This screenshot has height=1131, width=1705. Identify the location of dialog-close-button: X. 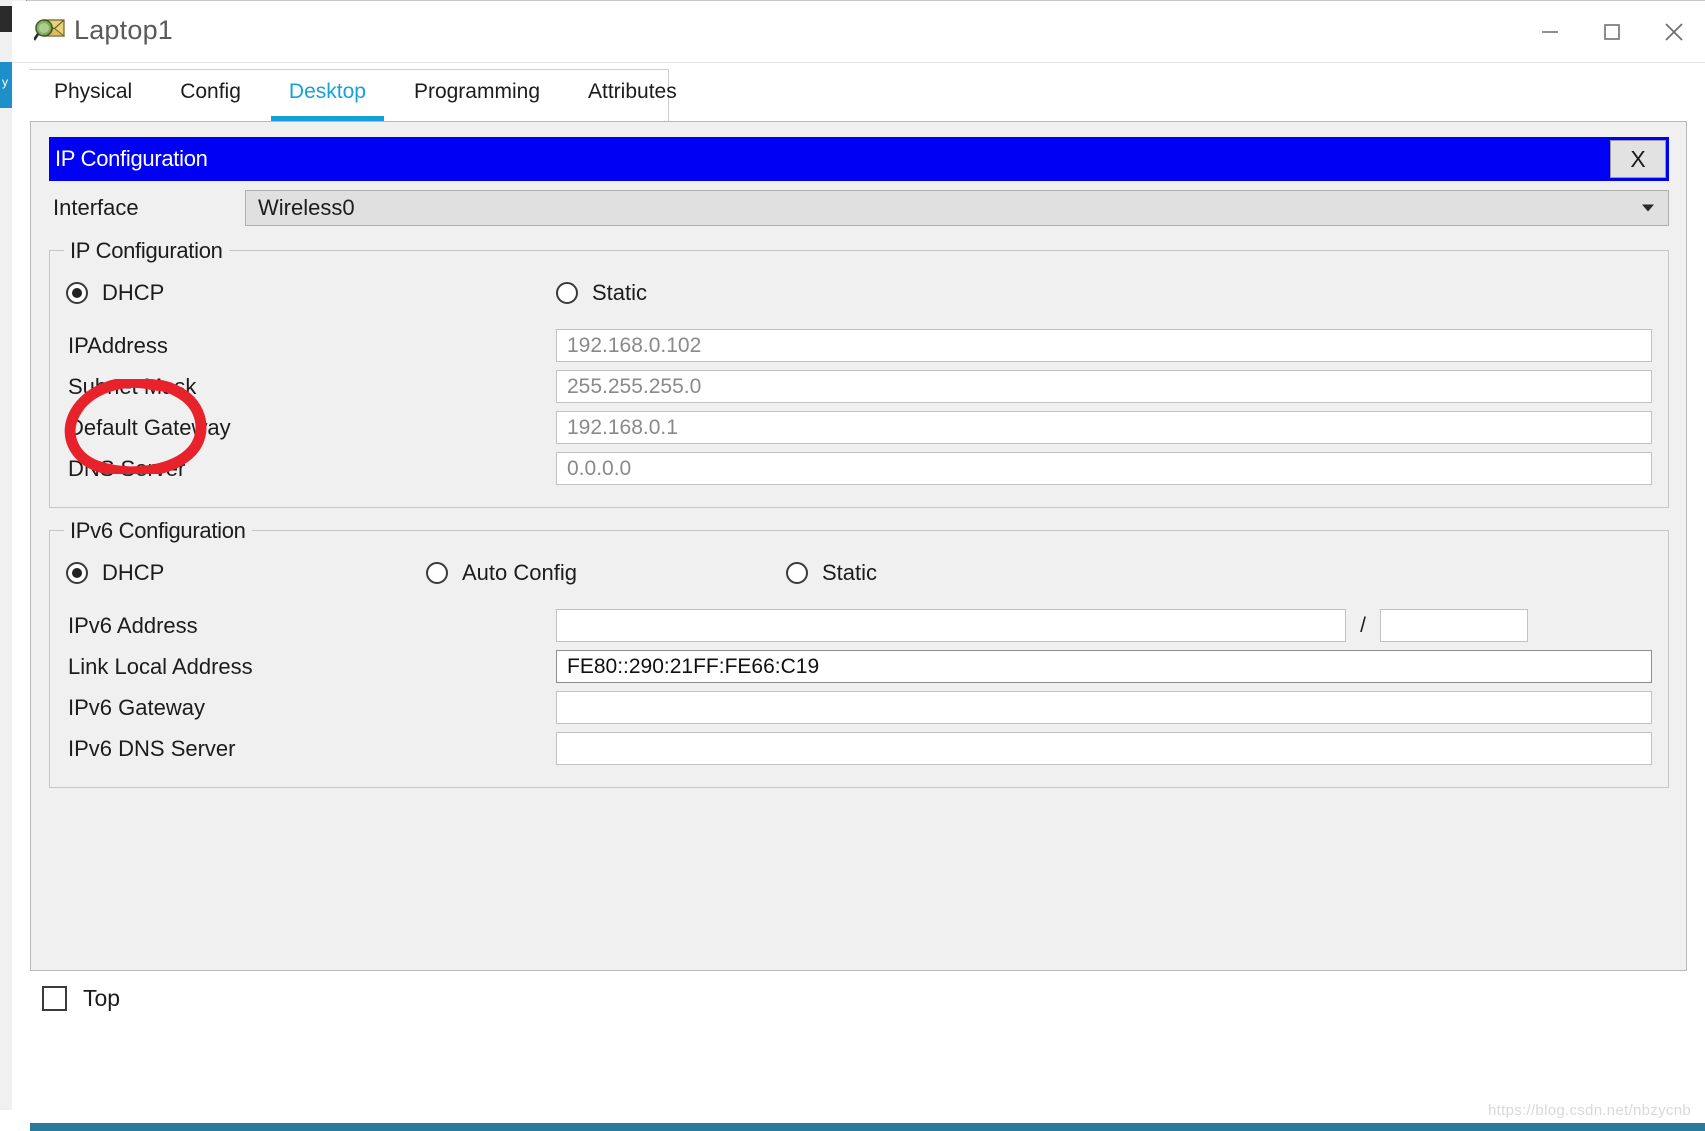
(1638, 159).